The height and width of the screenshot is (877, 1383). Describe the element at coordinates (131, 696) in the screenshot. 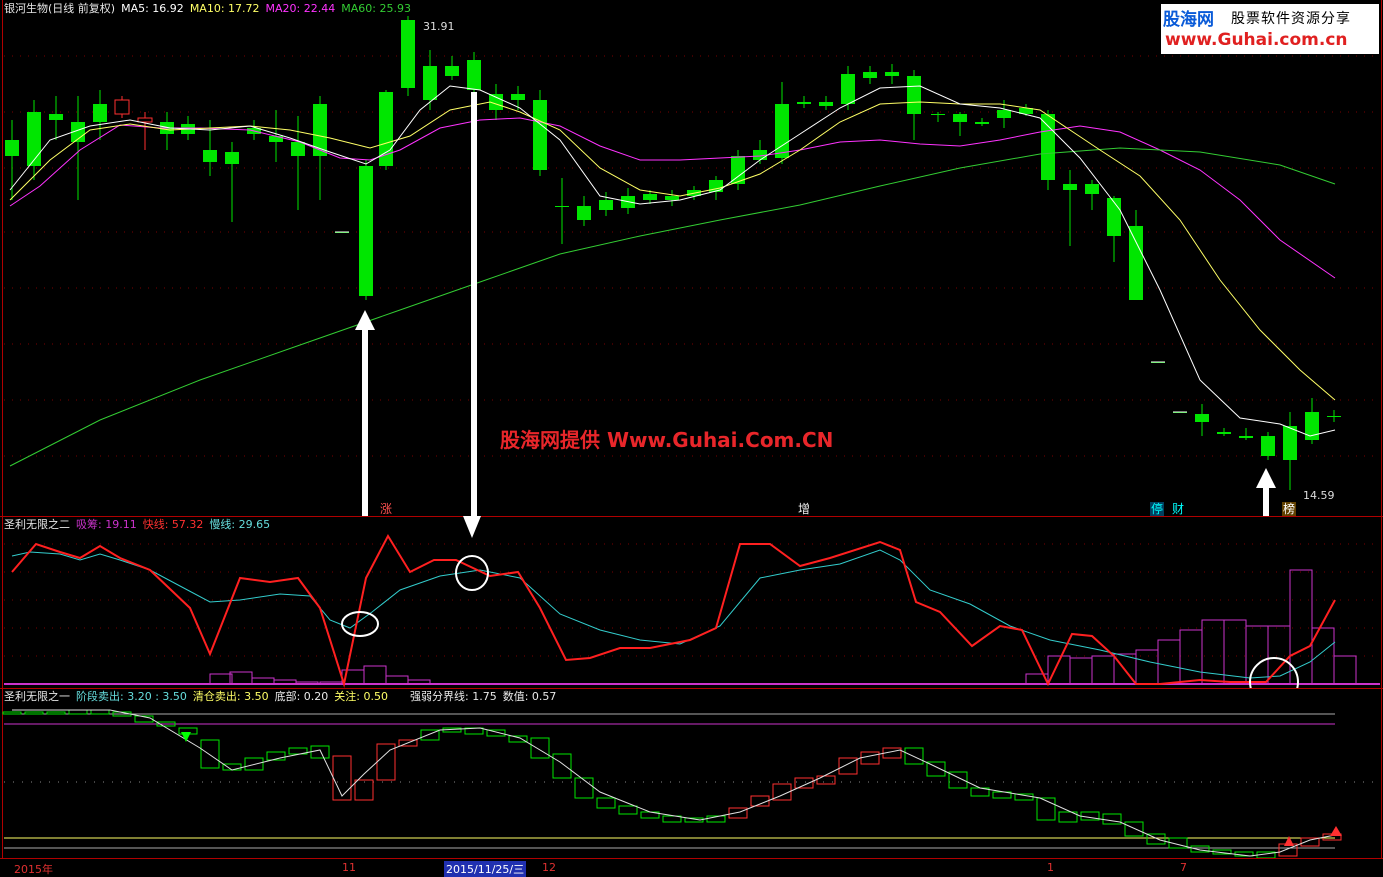

I see `stage-sell-readout: 阶段卖出: 3.20 : 3.50` at that location.